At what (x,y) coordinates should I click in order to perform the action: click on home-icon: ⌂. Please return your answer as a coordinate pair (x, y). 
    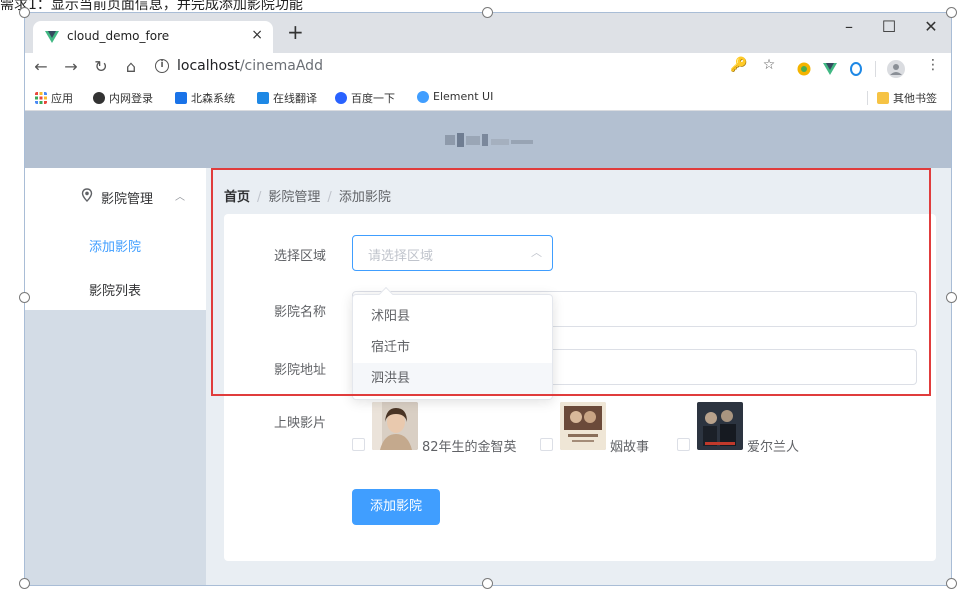
    Looking at the image, I should click on (131, 66).